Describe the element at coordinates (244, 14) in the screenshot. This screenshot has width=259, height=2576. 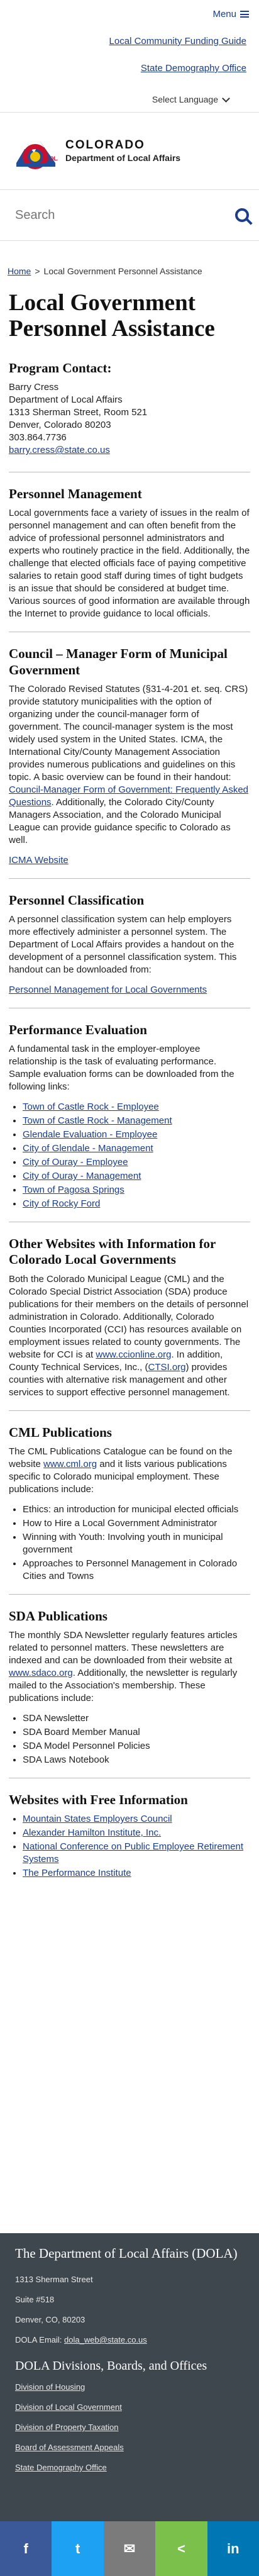
I see `hamburger-icon` at that location.